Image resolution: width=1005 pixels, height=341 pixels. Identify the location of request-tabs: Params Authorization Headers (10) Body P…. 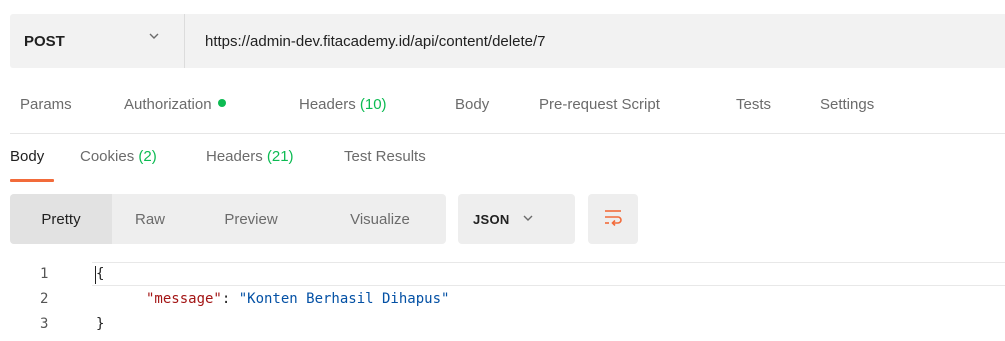
(502, 108).